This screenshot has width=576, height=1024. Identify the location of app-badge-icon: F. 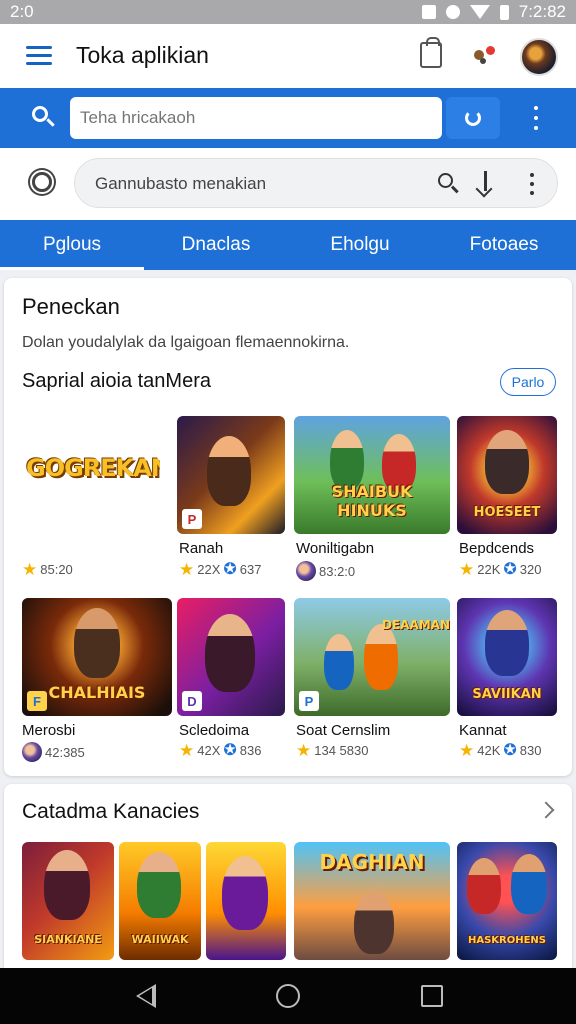
(37, 701).